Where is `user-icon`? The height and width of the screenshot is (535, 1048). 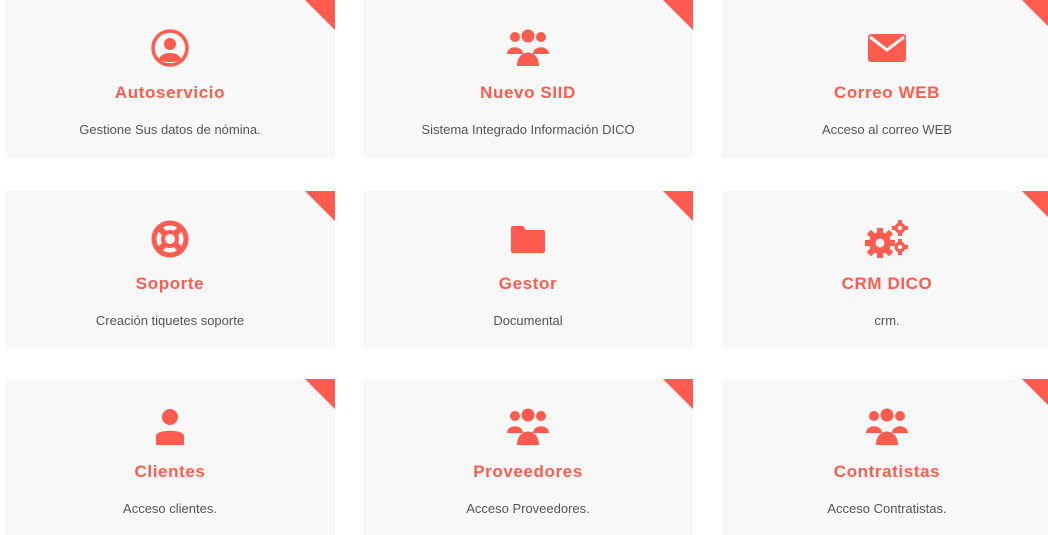
user-icon is located at coordinates (170, 427).